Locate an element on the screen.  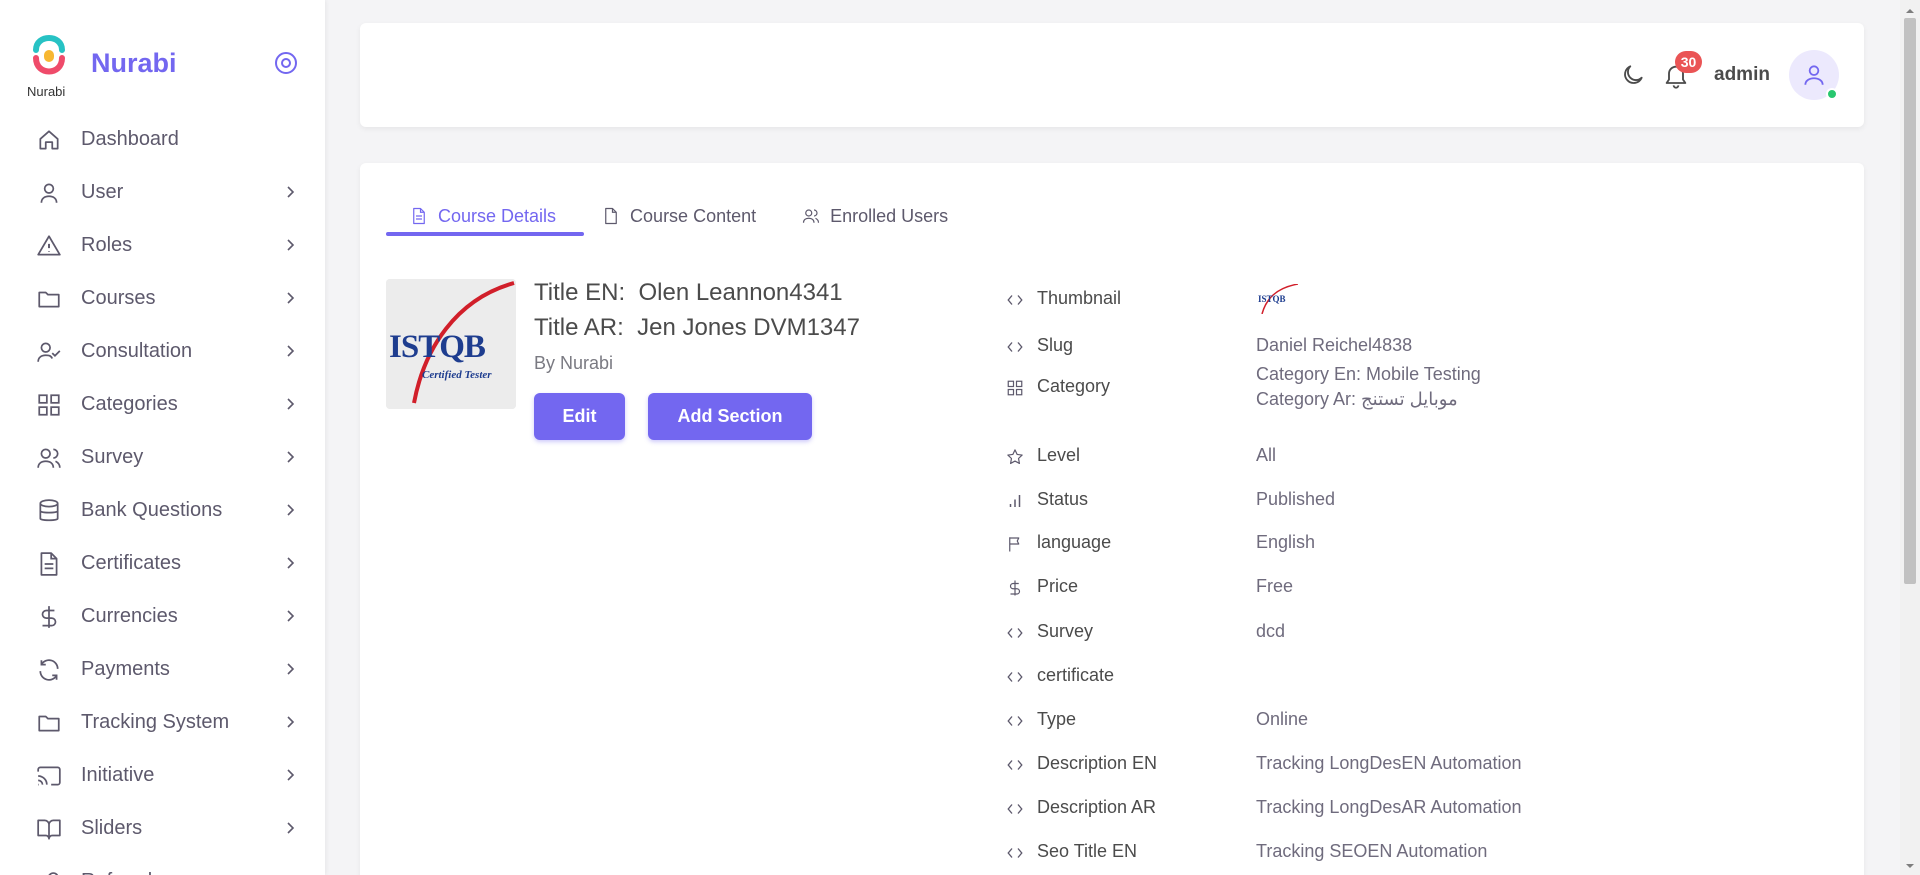
sidebar-item-label: Sliders is located at coordinates (112, 828).